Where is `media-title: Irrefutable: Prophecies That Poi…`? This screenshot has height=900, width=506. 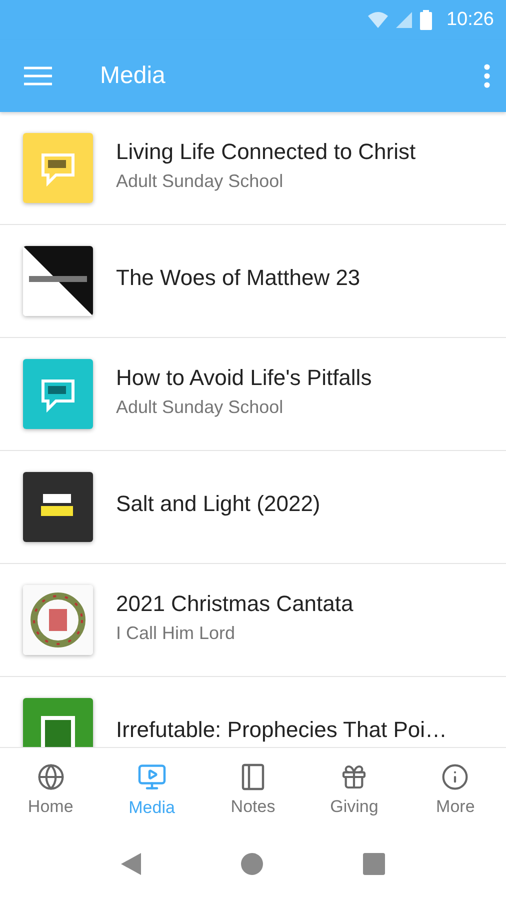 media-title: Irrefutable: Prophecies That Poi… is located at coordinates (281, 730).